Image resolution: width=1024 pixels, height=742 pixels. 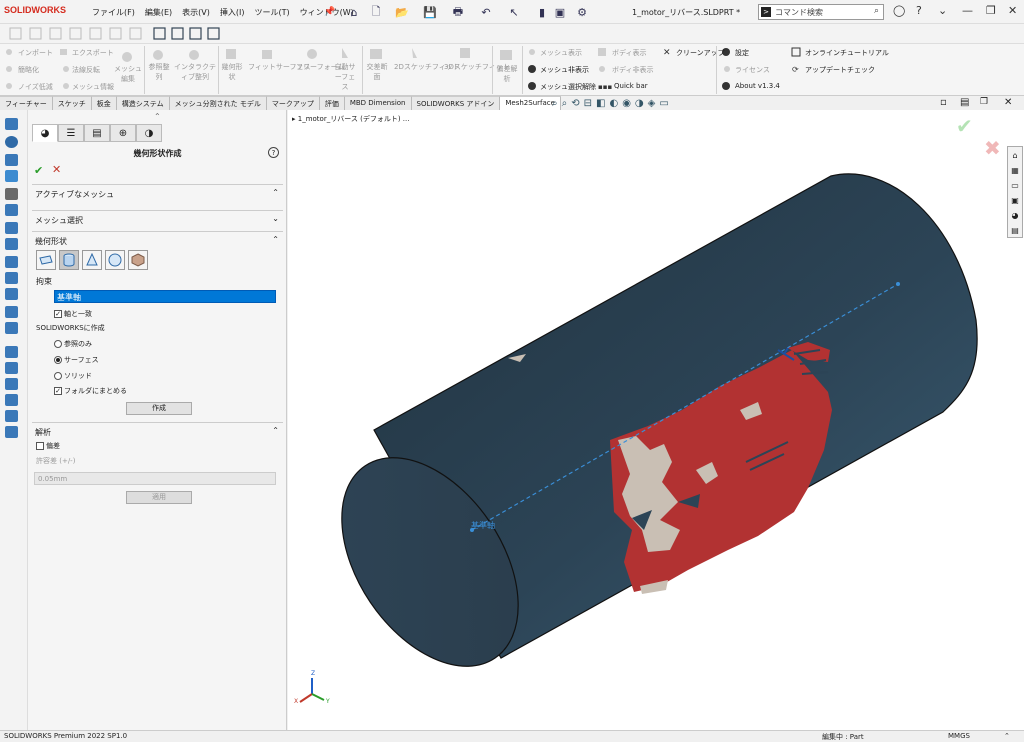 I want to click on viewport-minimize-icon: ▫, so click(x=943, y=102).